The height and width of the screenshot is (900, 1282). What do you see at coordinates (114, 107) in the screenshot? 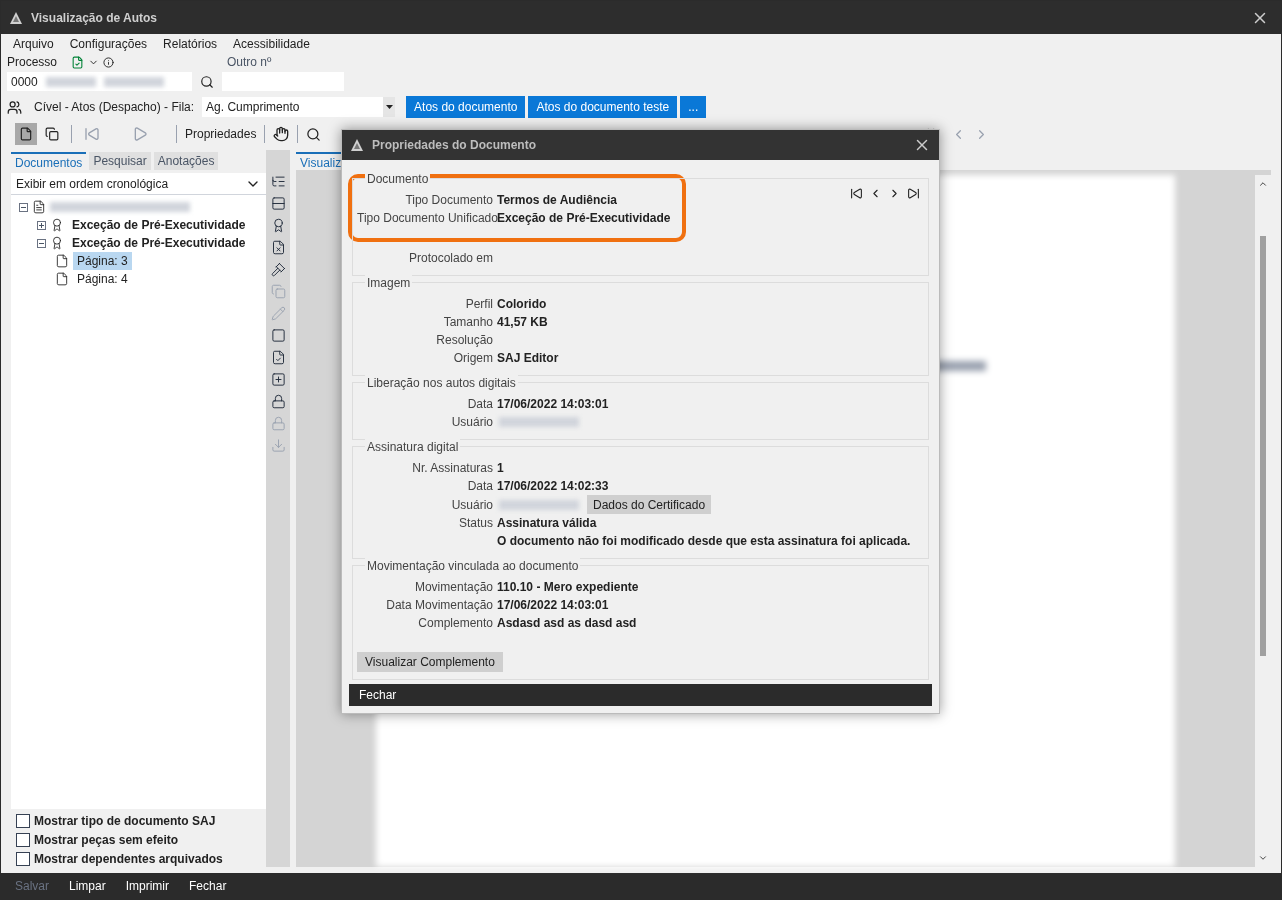
I see `queue-label: Cível - Atos (Despacho) - Fila:` at bounding box center [114, 107].